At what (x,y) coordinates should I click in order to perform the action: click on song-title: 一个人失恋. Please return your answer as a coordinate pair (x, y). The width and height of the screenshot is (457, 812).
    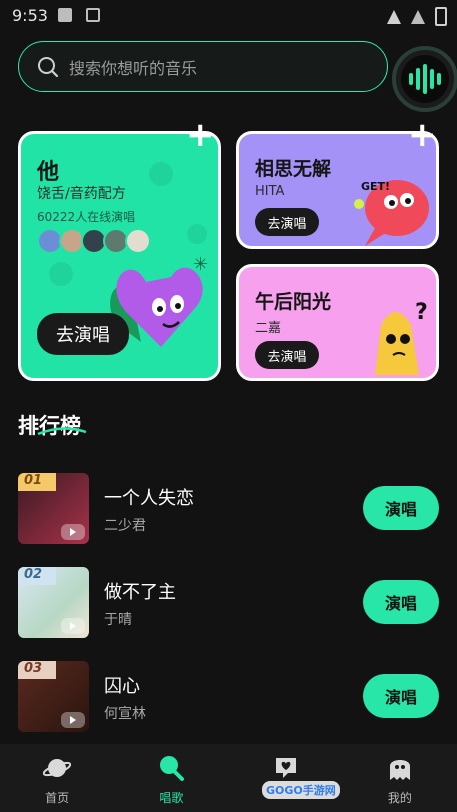
    Looking at the image, I should click on (149, 498).